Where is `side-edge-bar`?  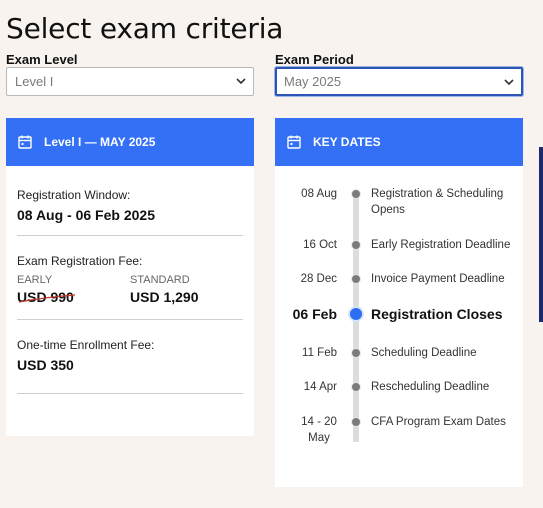 side-edge-bar is located at coordinates (541, 234).